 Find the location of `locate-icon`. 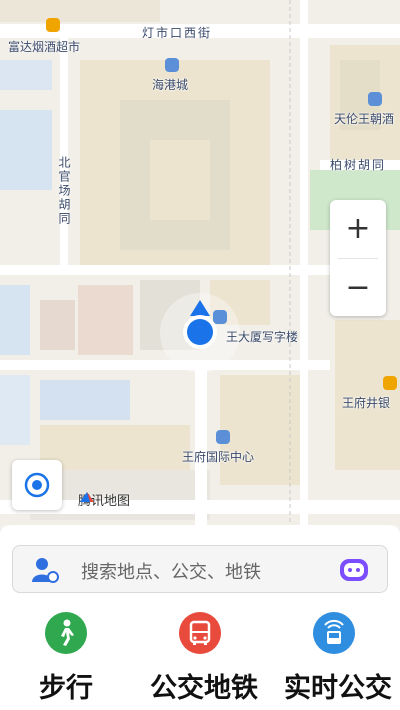

locate-icon is located at coordinates (37, 485).